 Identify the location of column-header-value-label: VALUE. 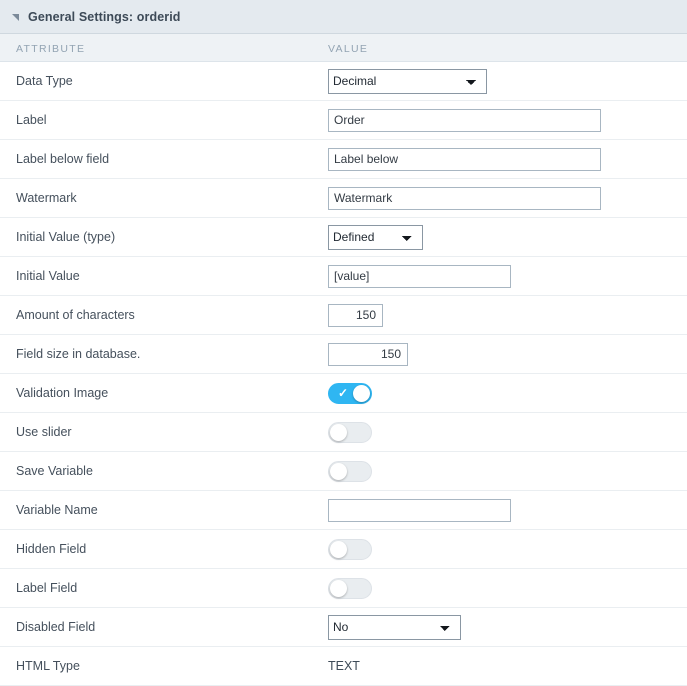
(348, 48).